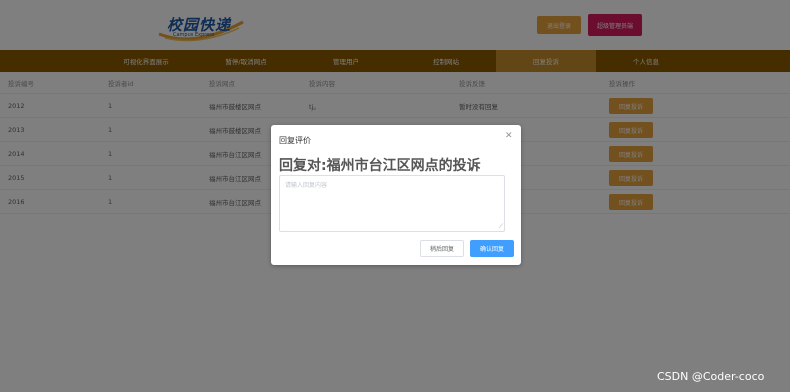  I want to click on dialog-heading: 回复对:福州市台江区网点的投诉, so click(380, 166).